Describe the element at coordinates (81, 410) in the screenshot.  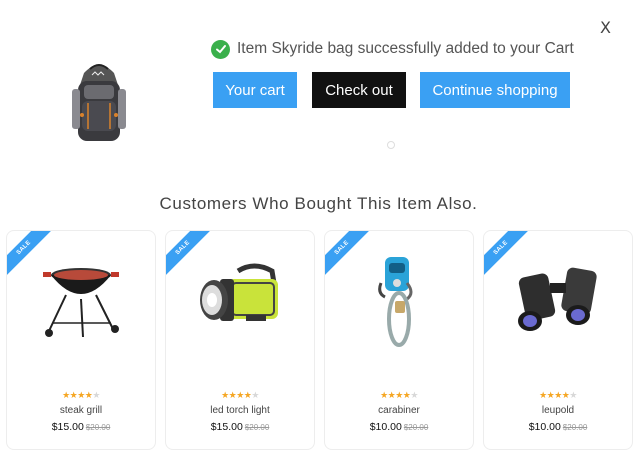
I see `product-name: steak grill` at that location.